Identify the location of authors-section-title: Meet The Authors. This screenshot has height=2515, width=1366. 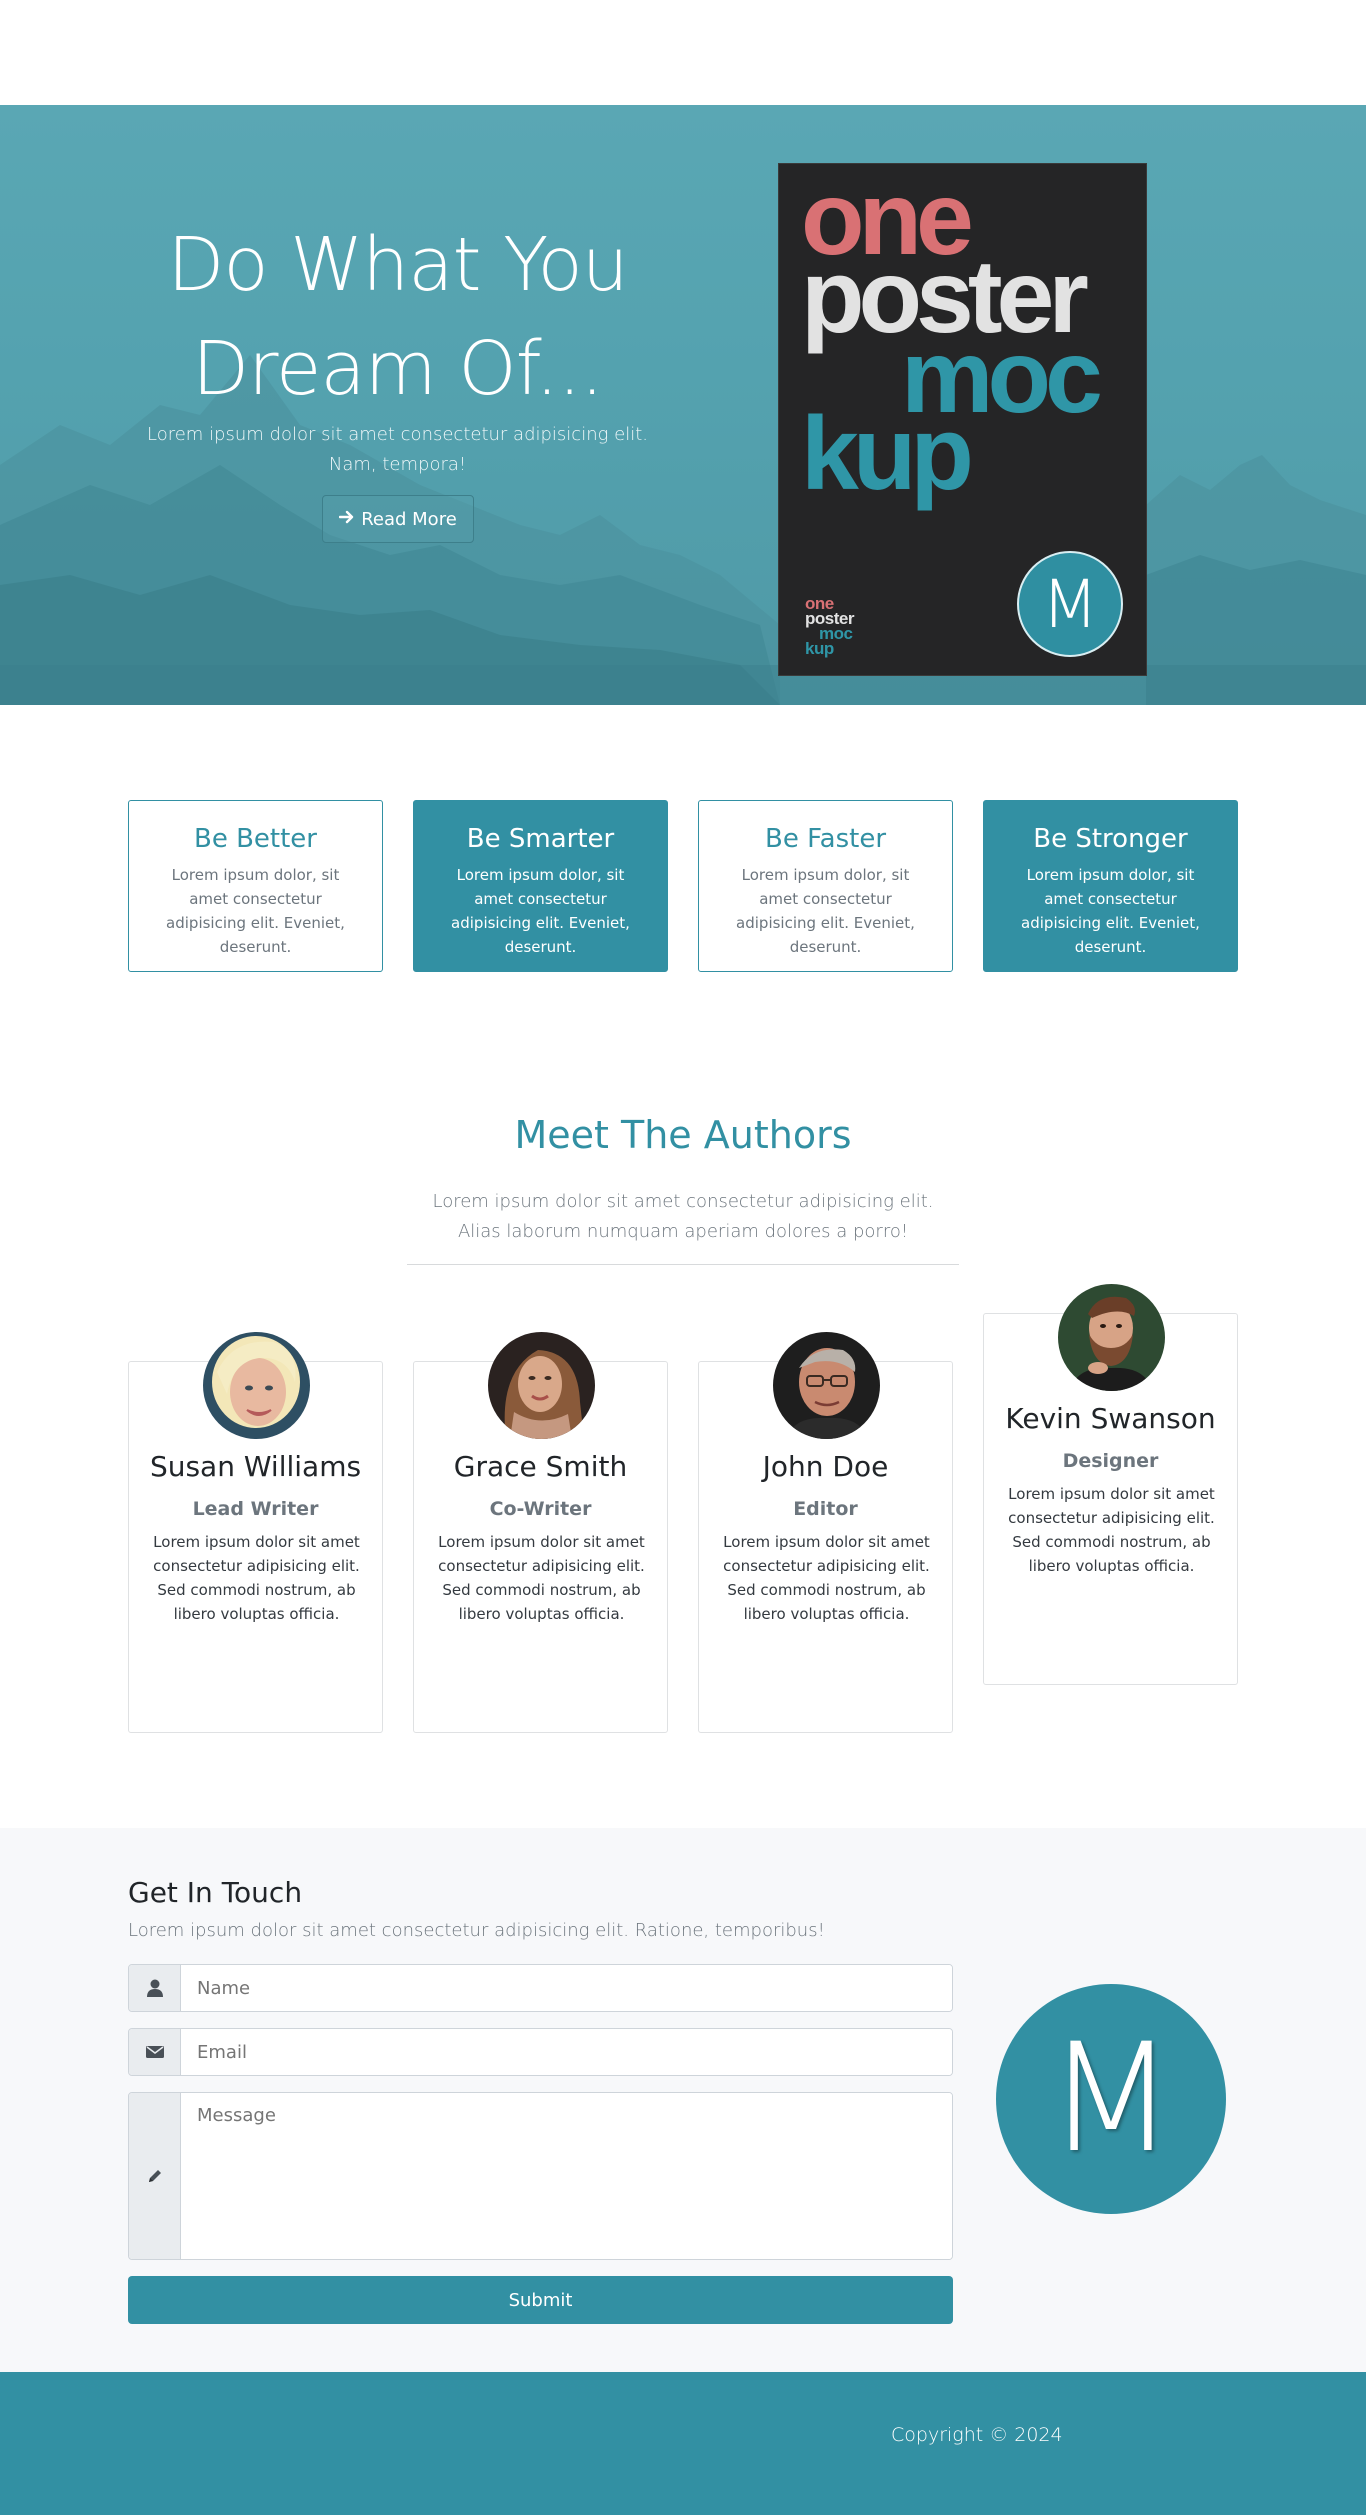
(683, 1135).